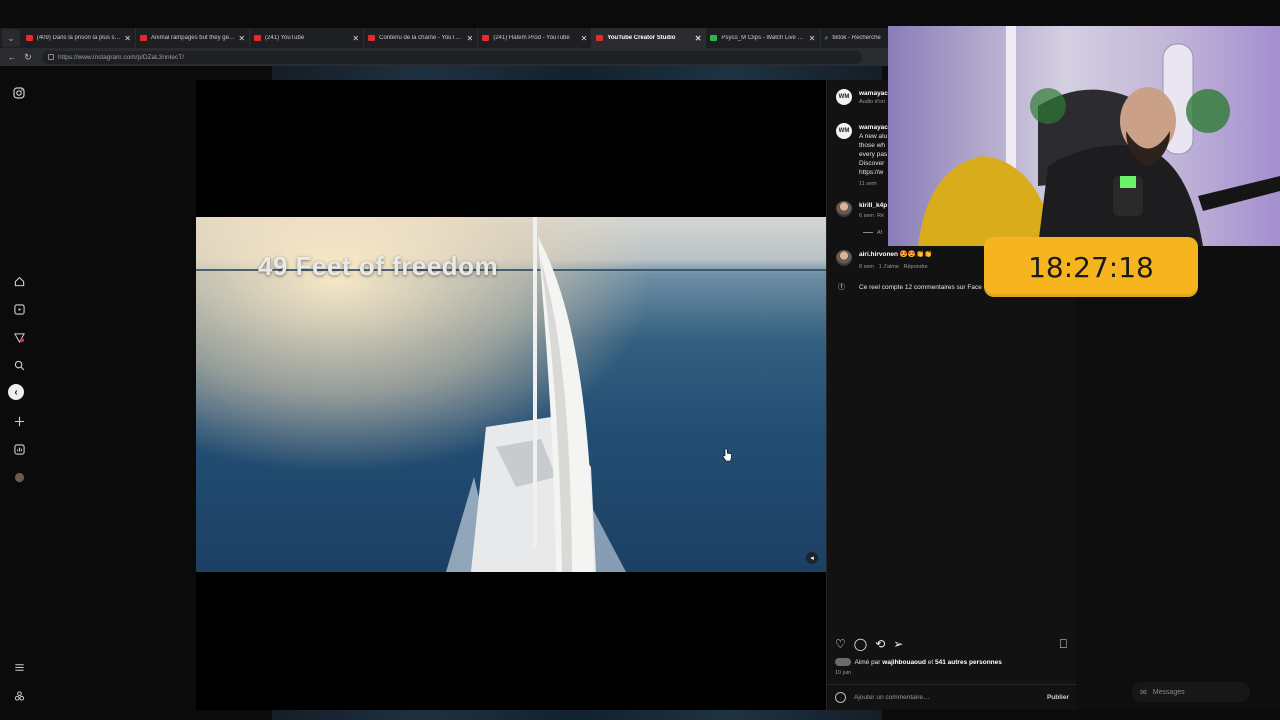  Describe the element at coordinates (812, 558) in the screenshot. I see `mute-icon: ◂` at that location.